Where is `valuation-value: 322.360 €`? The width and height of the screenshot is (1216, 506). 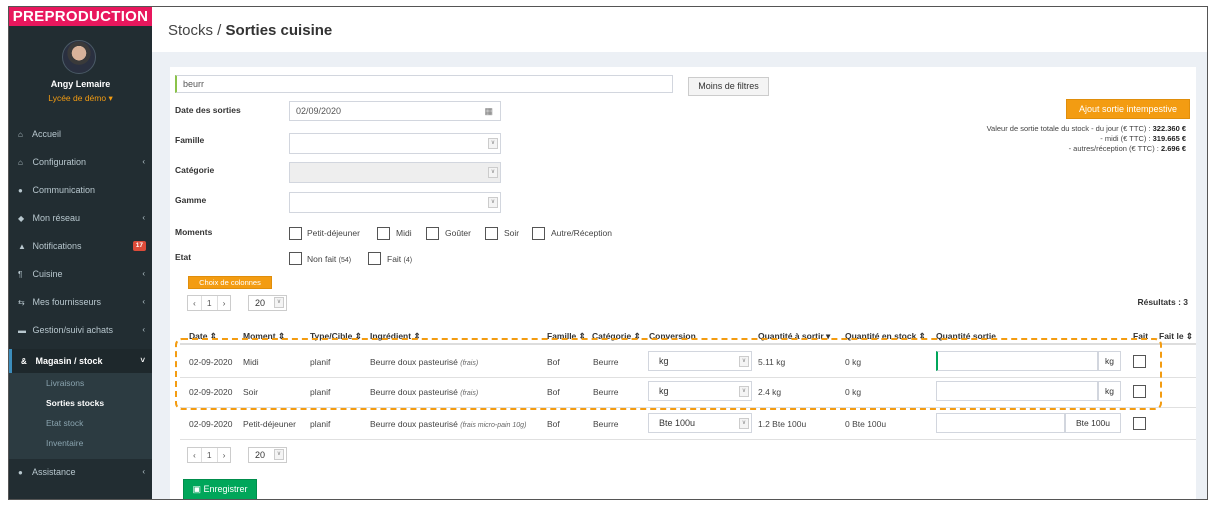 valuation-value: 322.360 € is located at coordinates (1169, 128).